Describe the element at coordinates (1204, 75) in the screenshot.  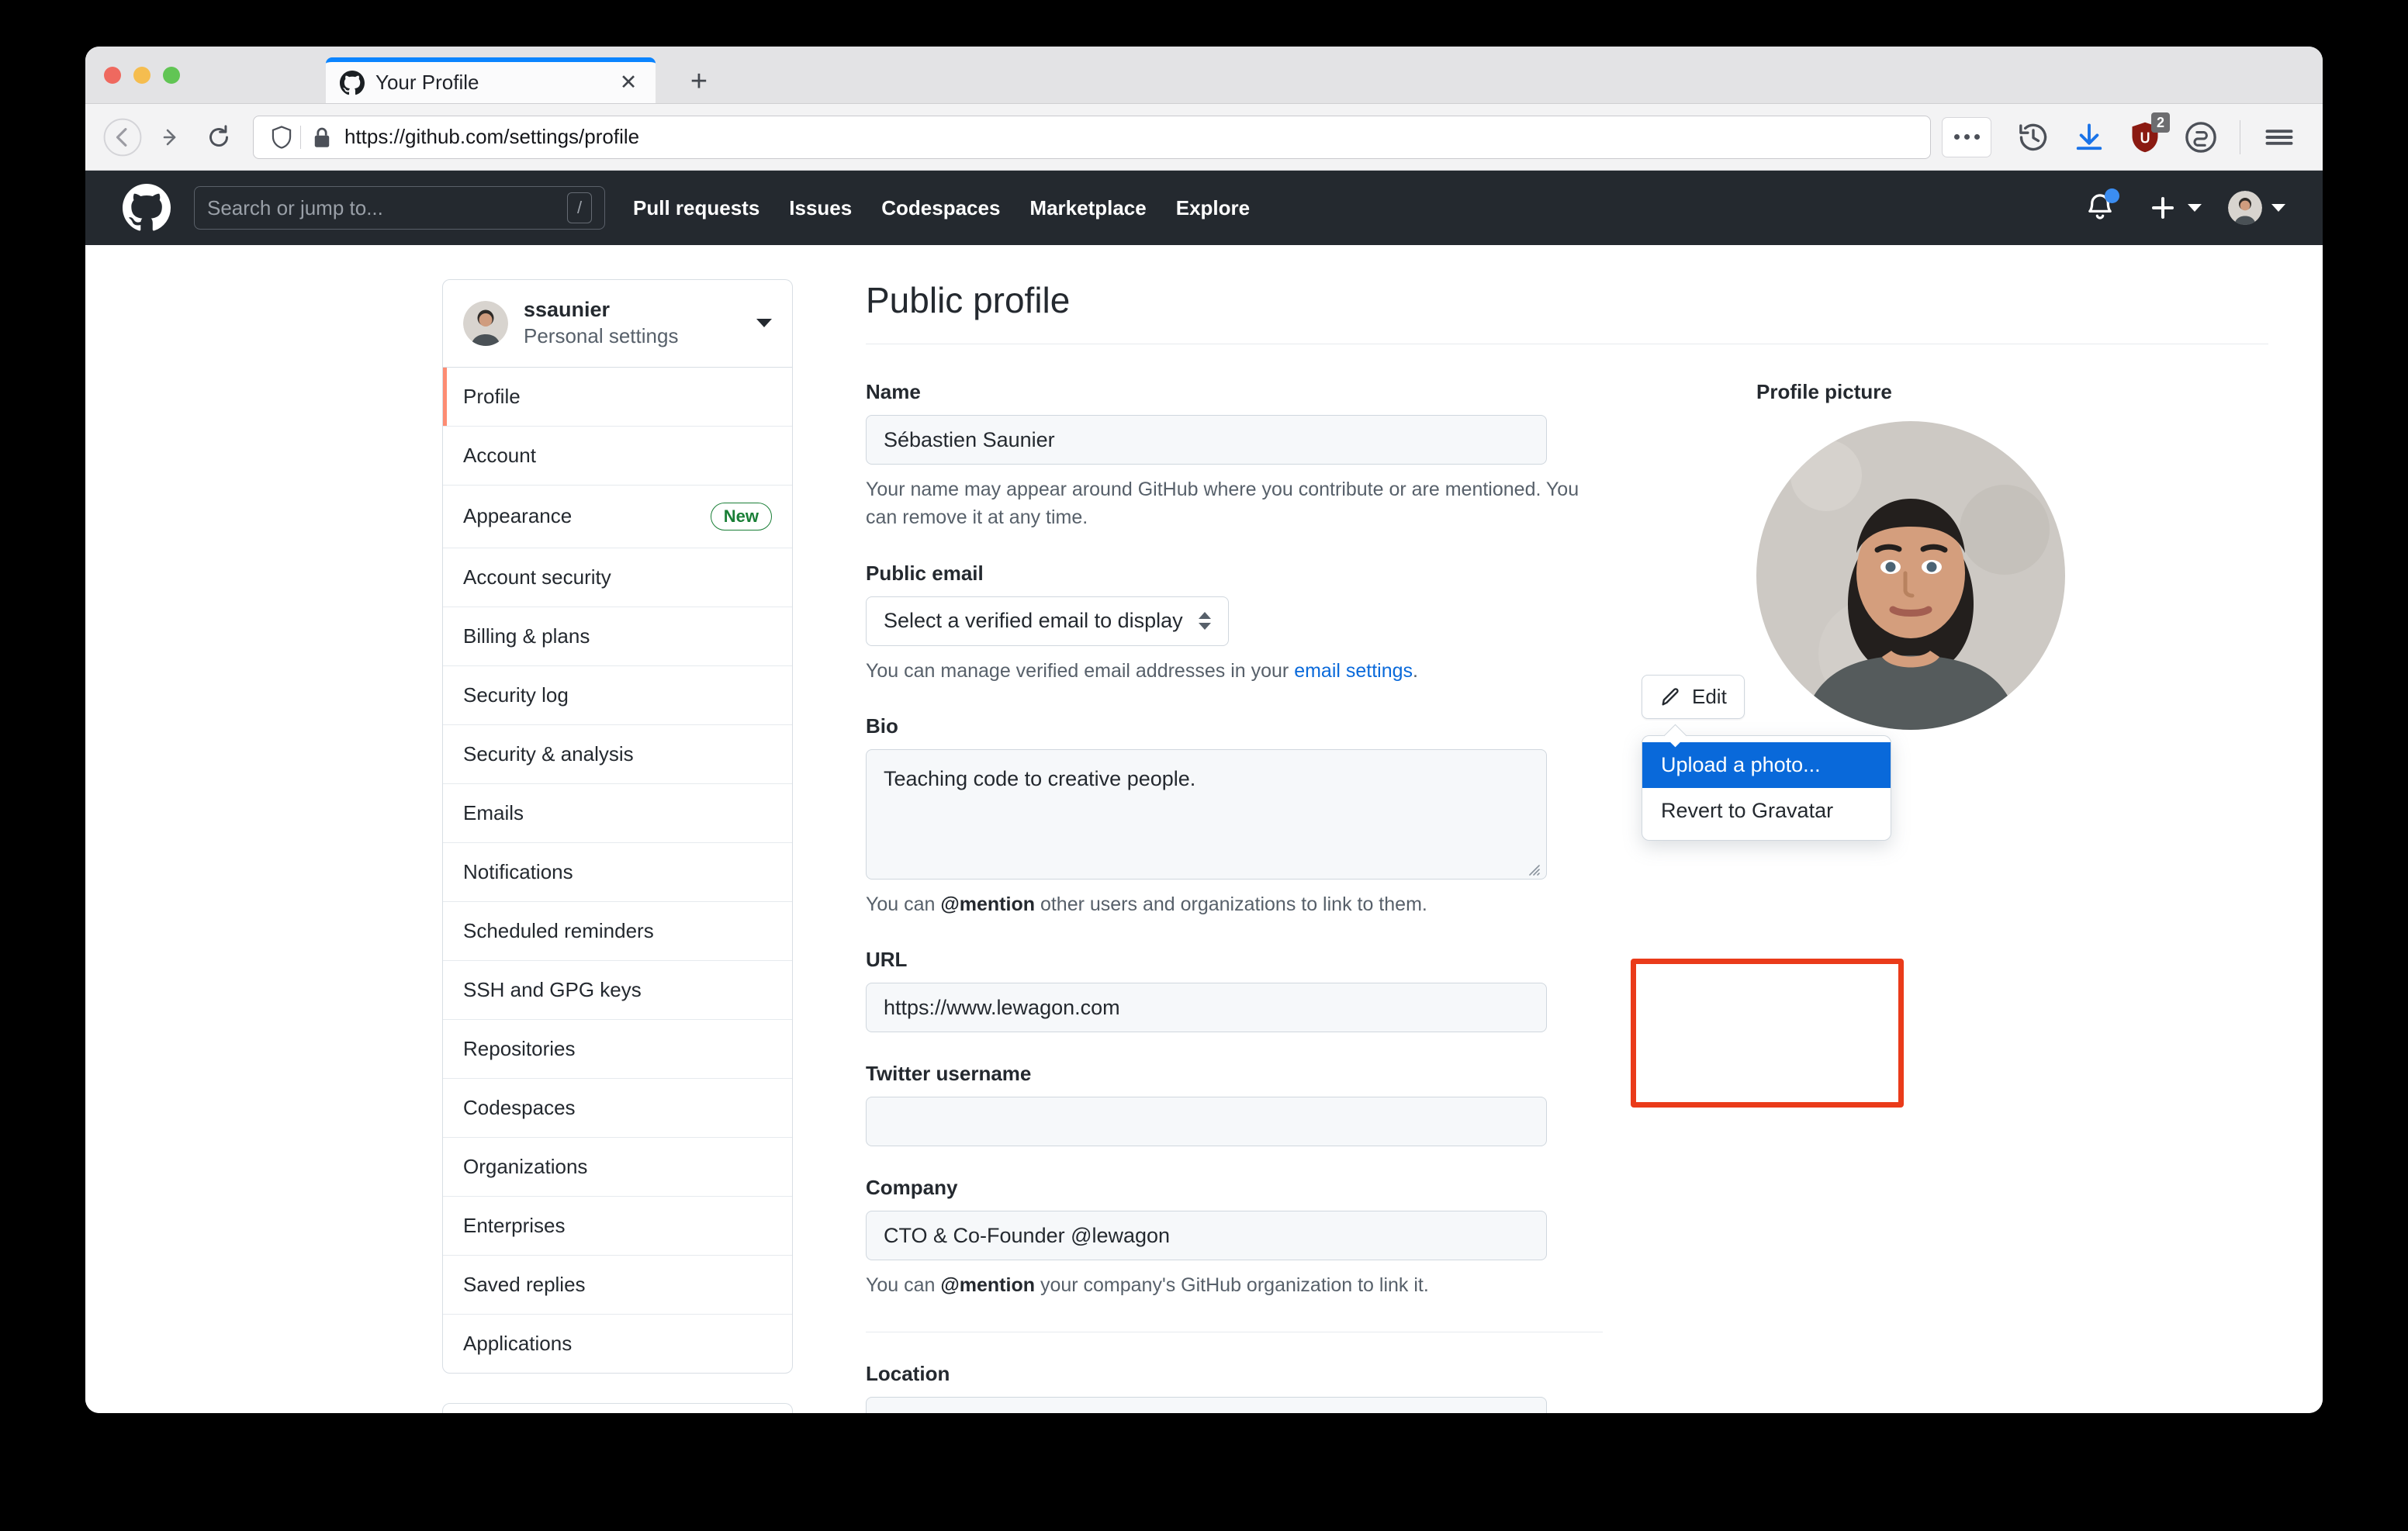
I see `tab-strip: Your Profile ✕ +` at that location.